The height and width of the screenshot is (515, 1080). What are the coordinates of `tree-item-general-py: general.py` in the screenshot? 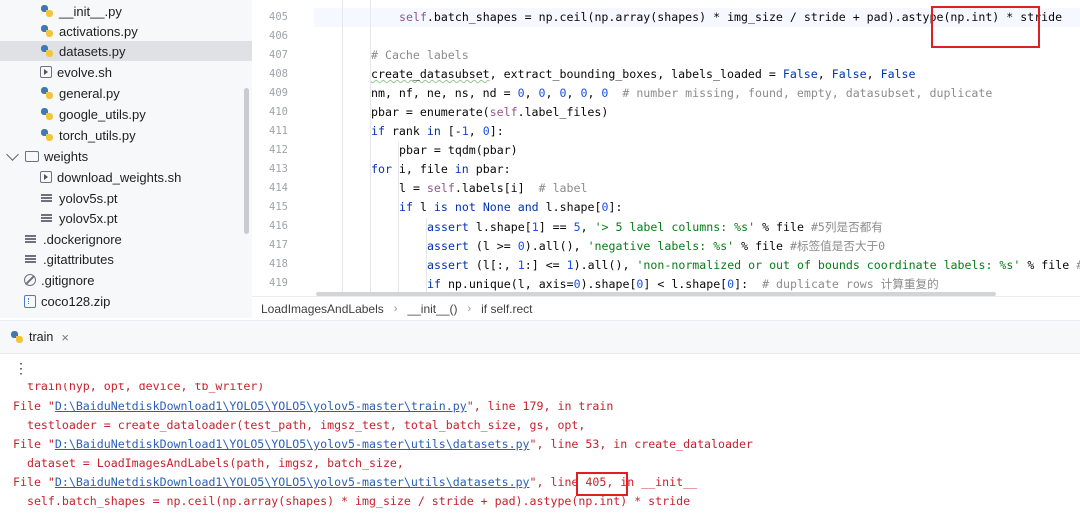 It's located at (126, 93).